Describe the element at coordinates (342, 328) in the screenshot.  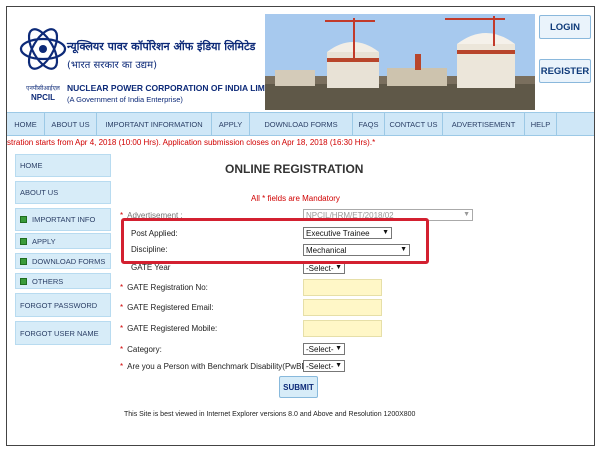
I see `gate-mobile-input` at that location.